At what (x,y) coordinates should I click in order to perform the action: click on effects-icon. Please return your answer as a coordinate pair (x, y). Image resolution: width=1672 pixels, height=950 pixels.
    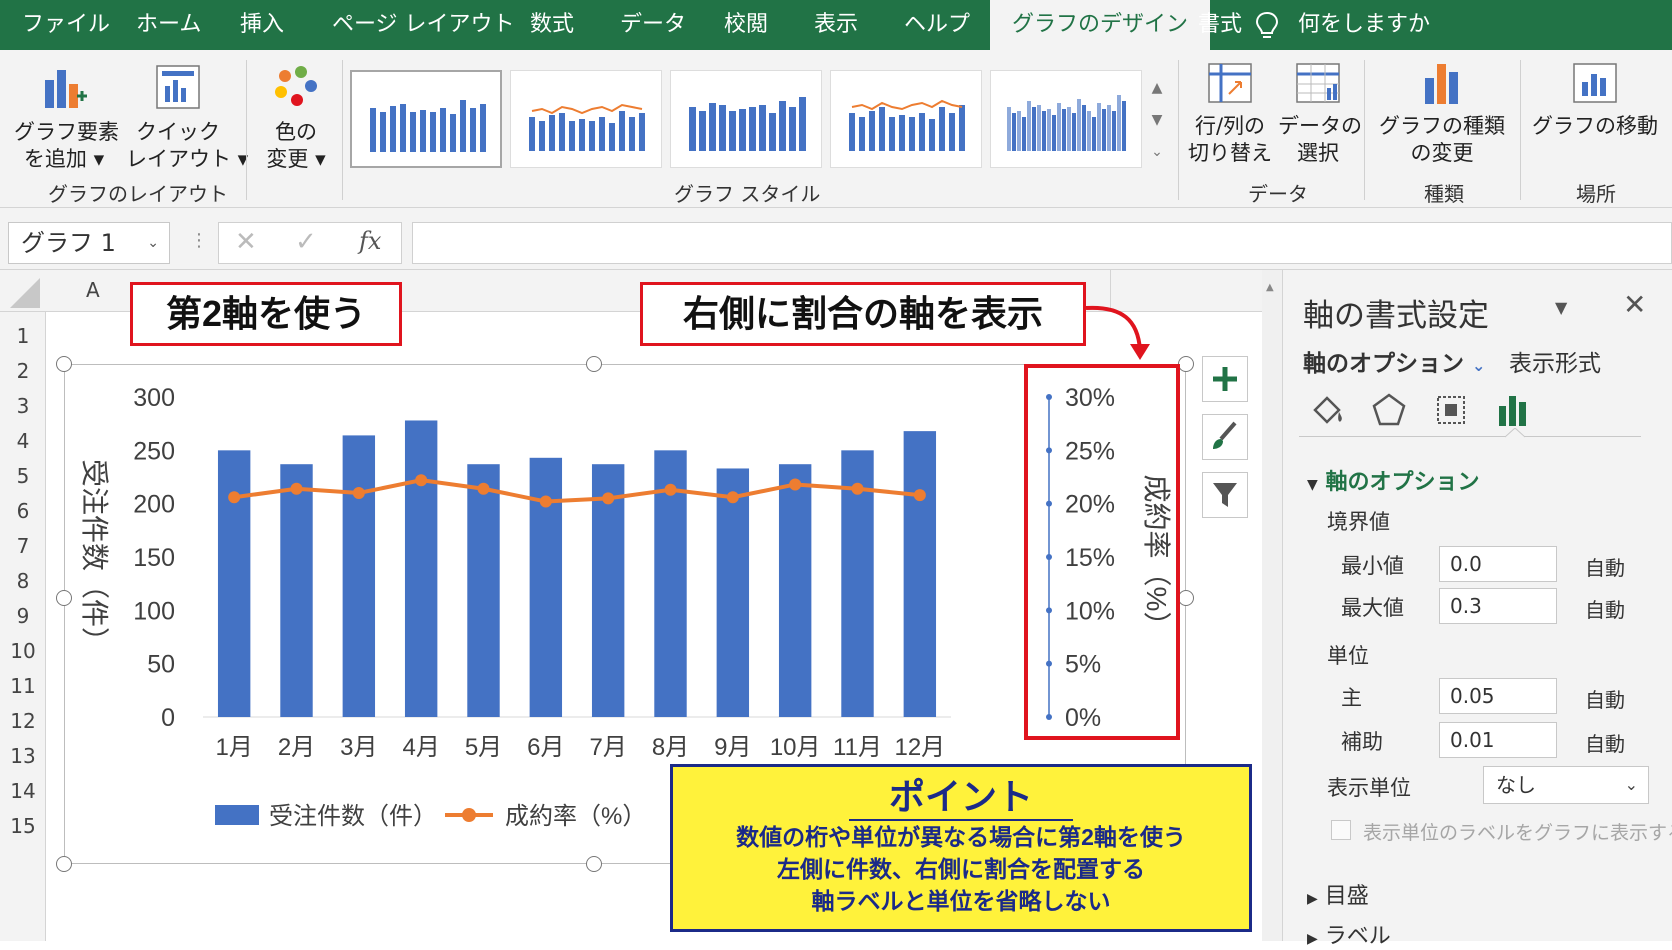
    Looking at the image, I should click on (1389, 410).